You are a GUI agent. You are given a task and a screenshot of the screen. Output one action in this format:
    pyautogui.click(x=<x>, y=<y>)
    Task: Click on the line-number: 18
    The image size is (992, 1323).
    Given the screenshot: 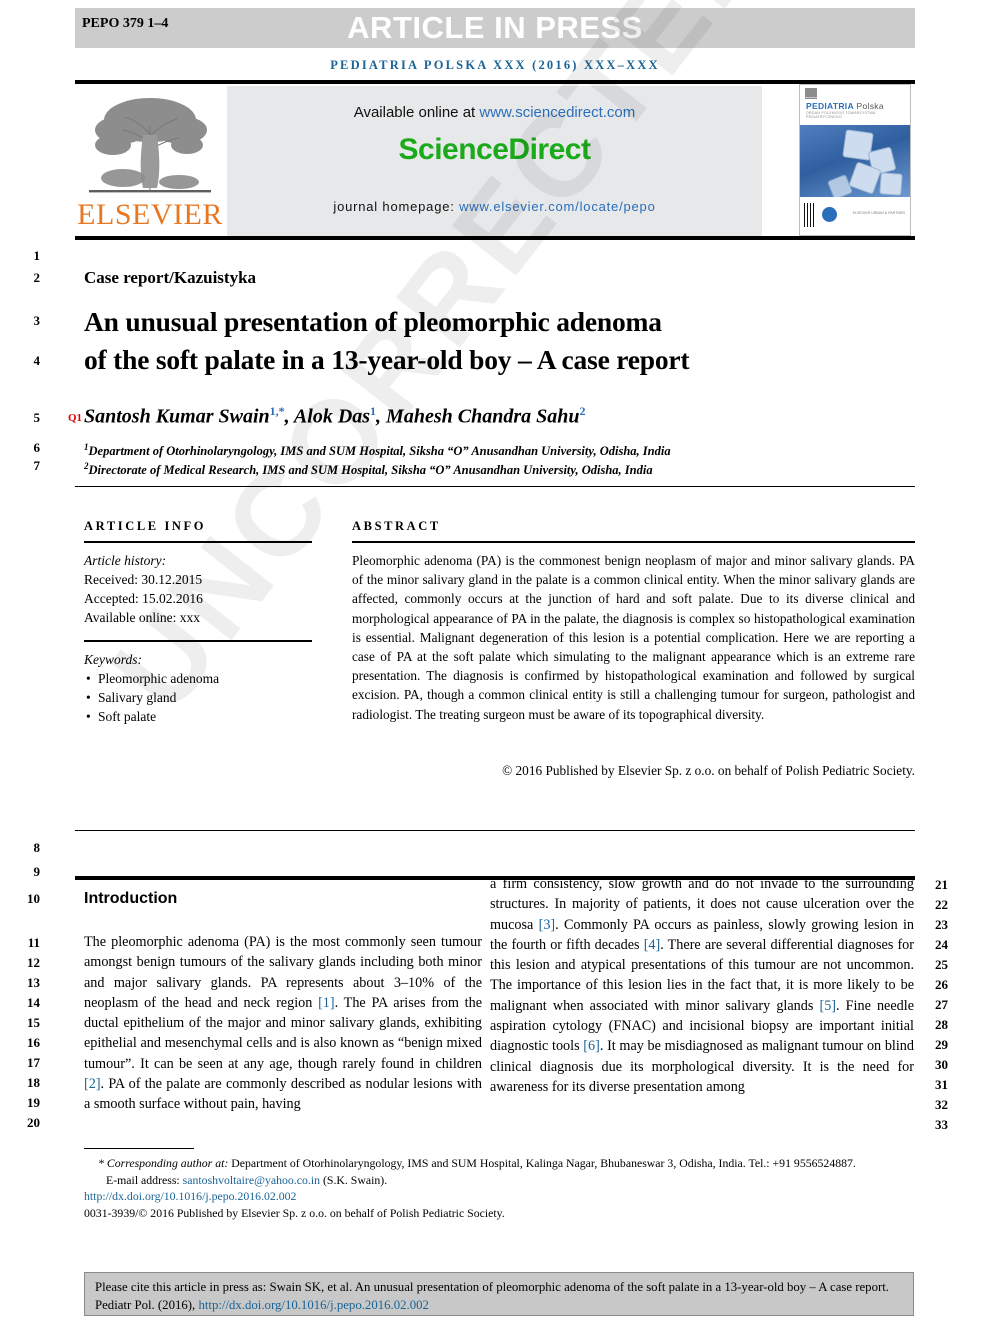 What is the action you would take?
    pyautogui.click(x=33, y=1082)
    